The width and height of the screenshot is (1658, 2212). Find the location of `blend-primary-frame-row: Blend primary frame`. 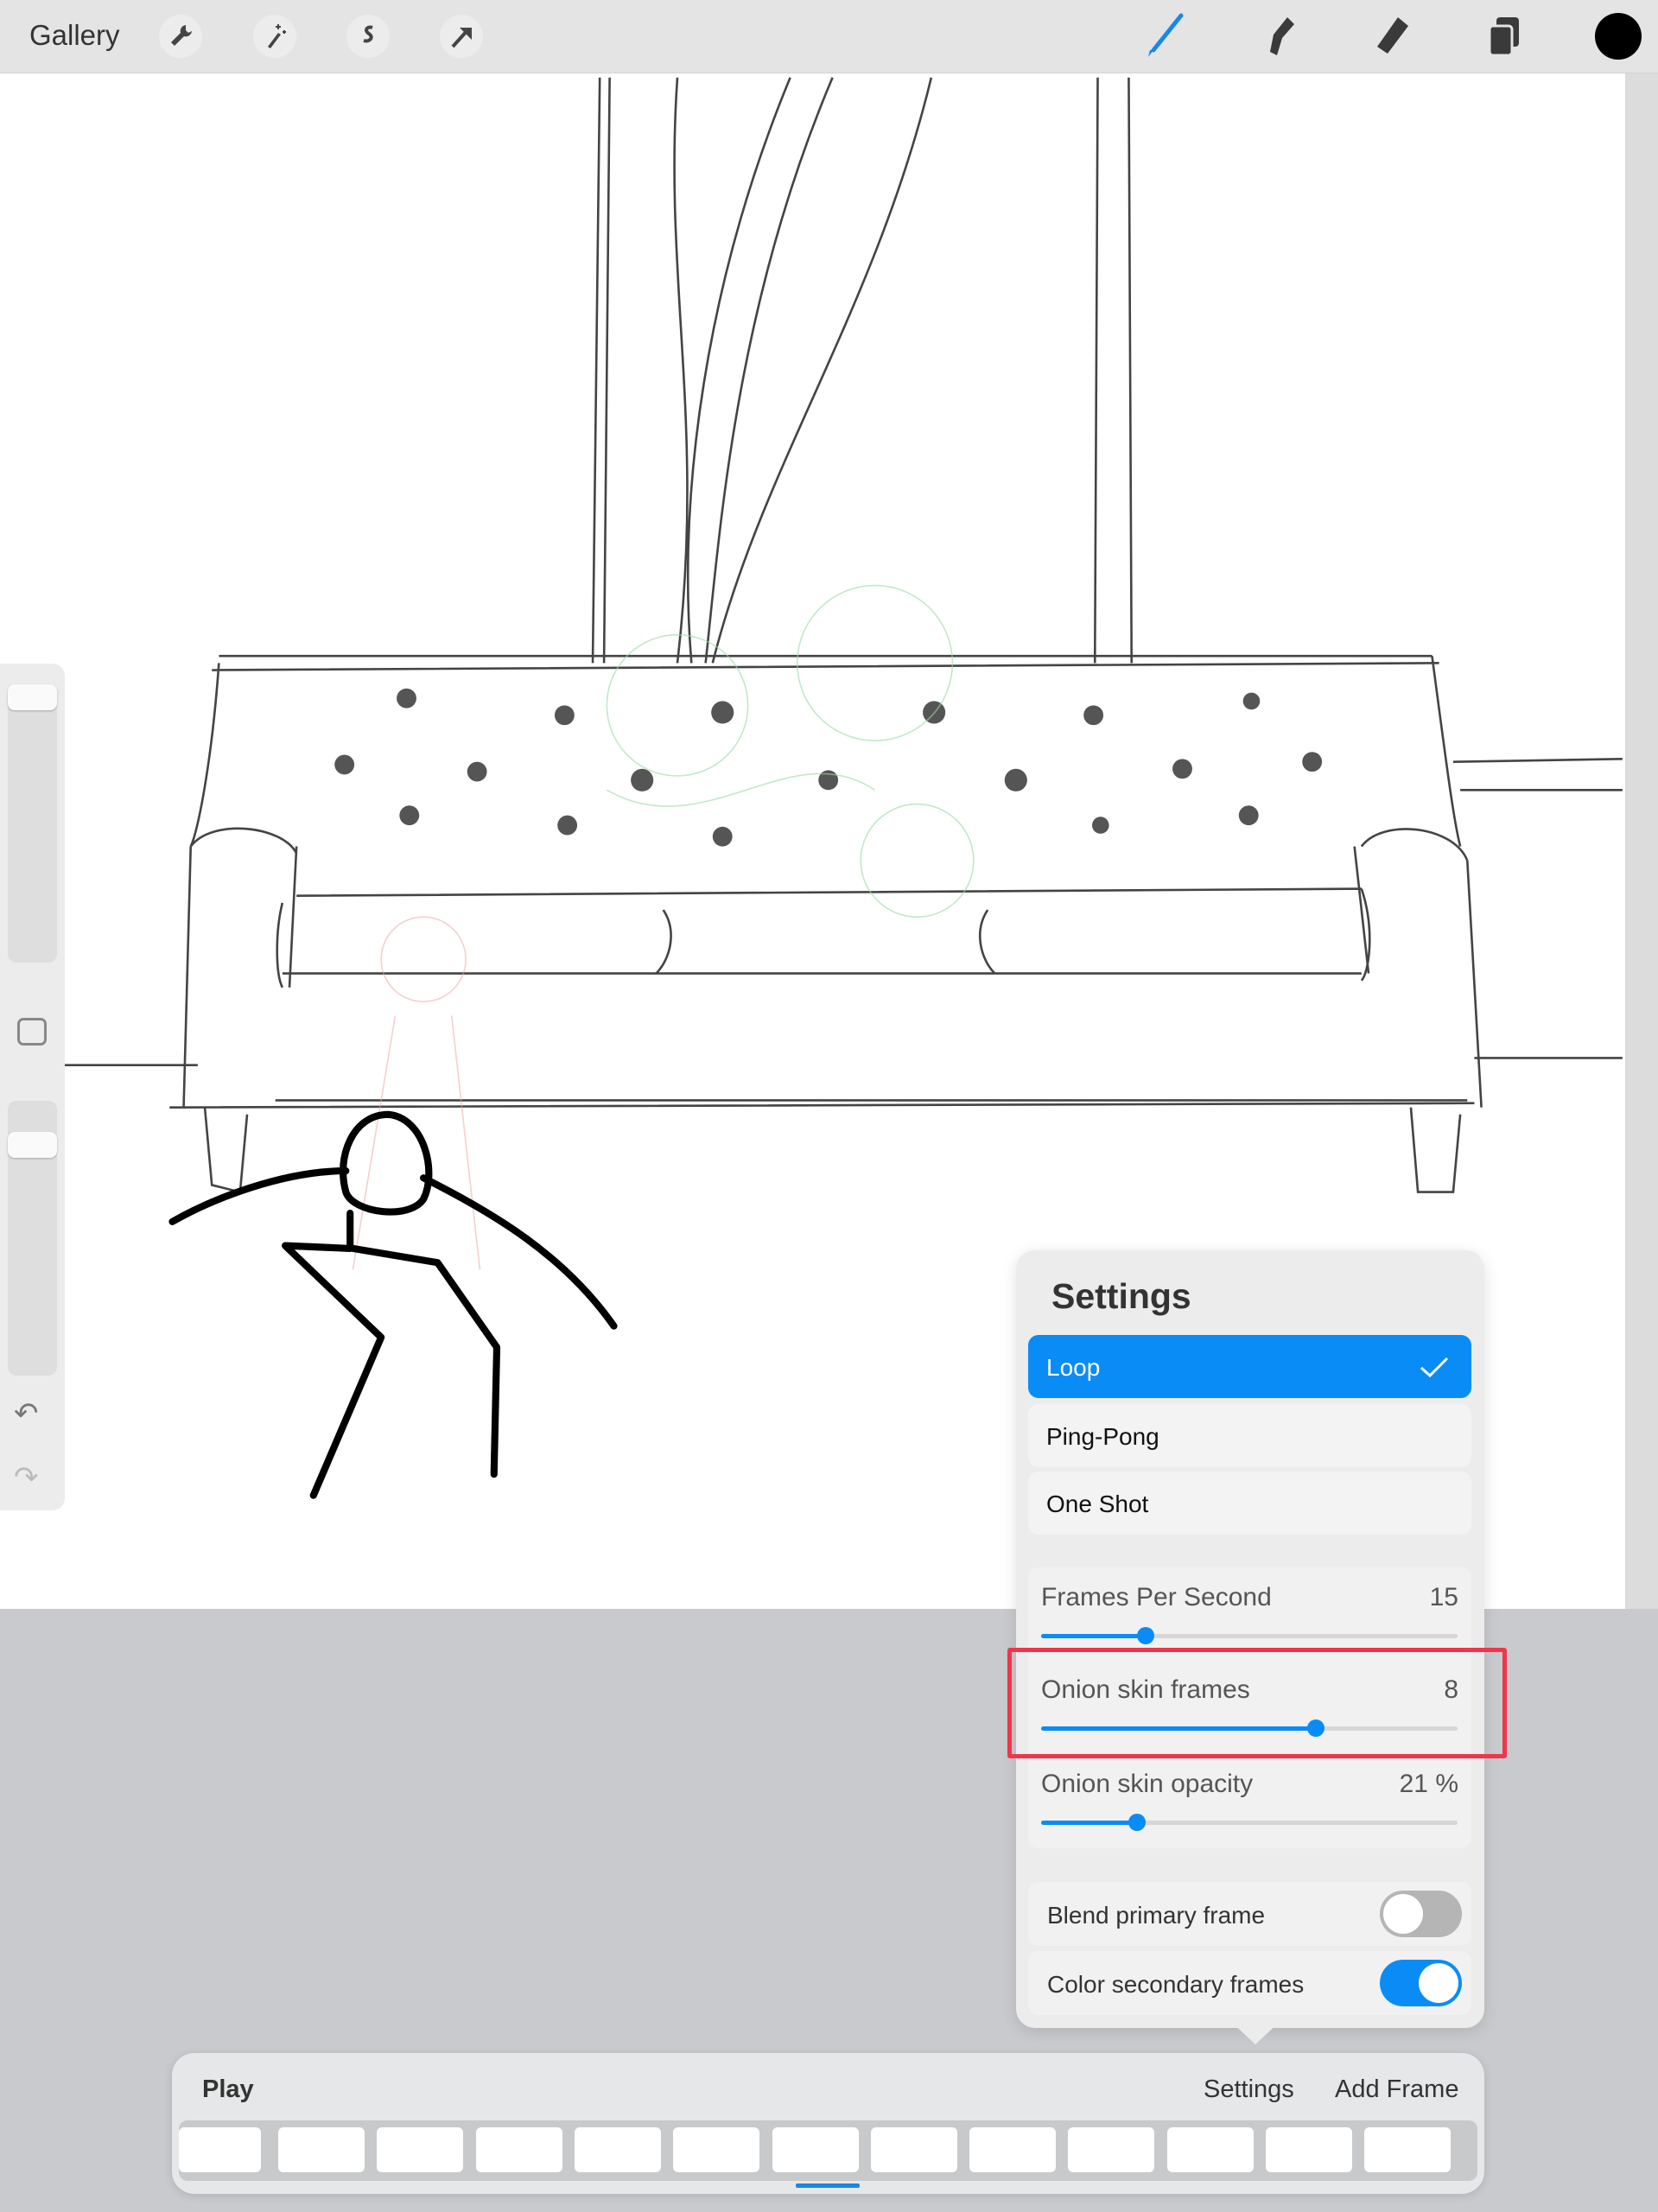

blend-primary-frame-row: Blend primary frame is located at coordinates (1249, 1914).